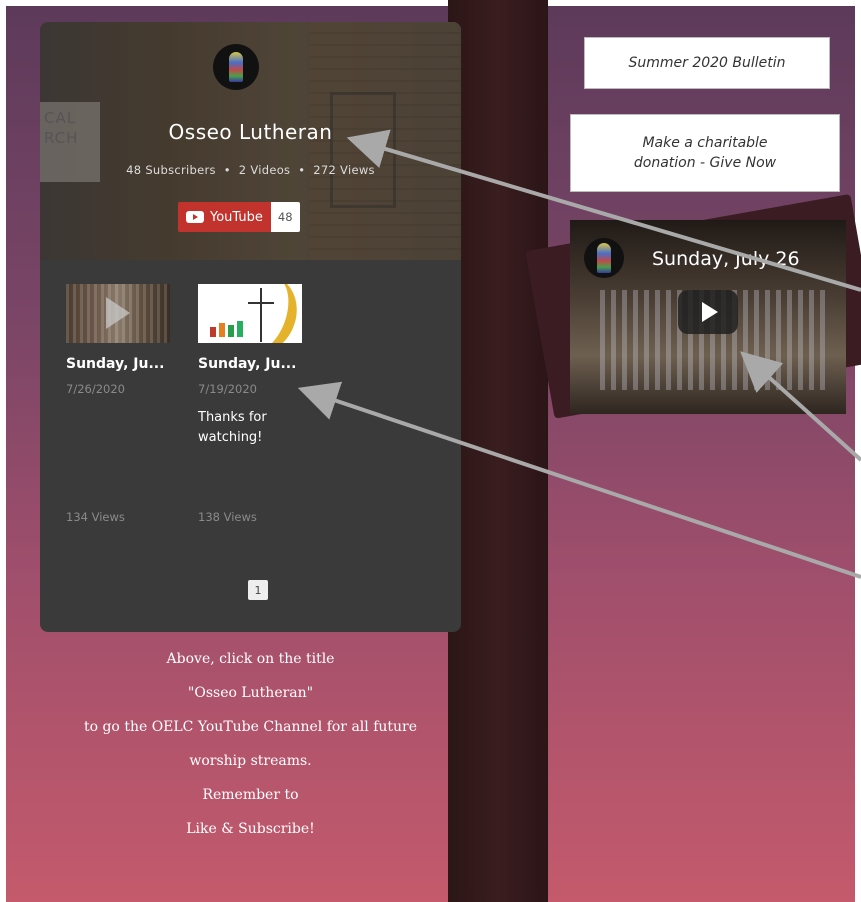 The image size is (861, 902). I want to click on subscriber-count: 48, so click(285, 217).